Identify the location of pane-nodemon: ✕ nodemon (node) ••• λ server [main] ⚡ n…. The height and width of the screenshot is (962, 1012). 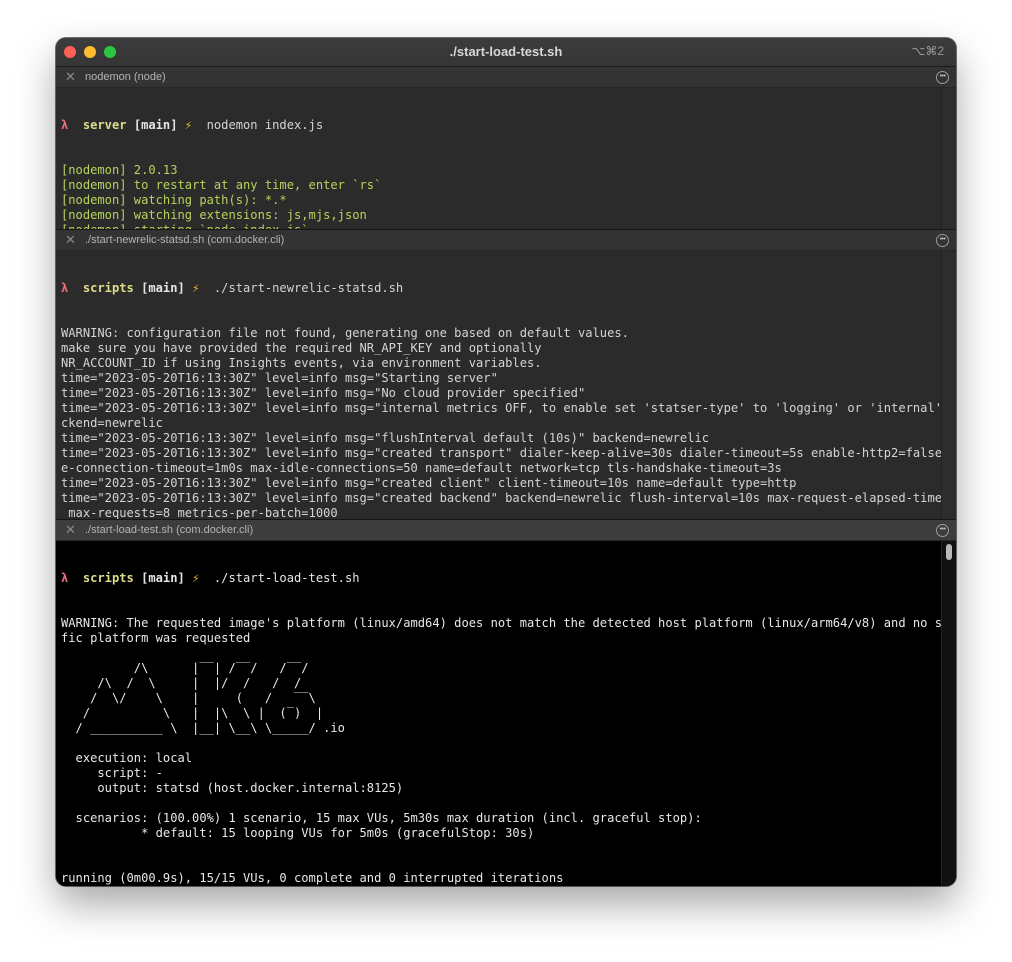
(506, 148).